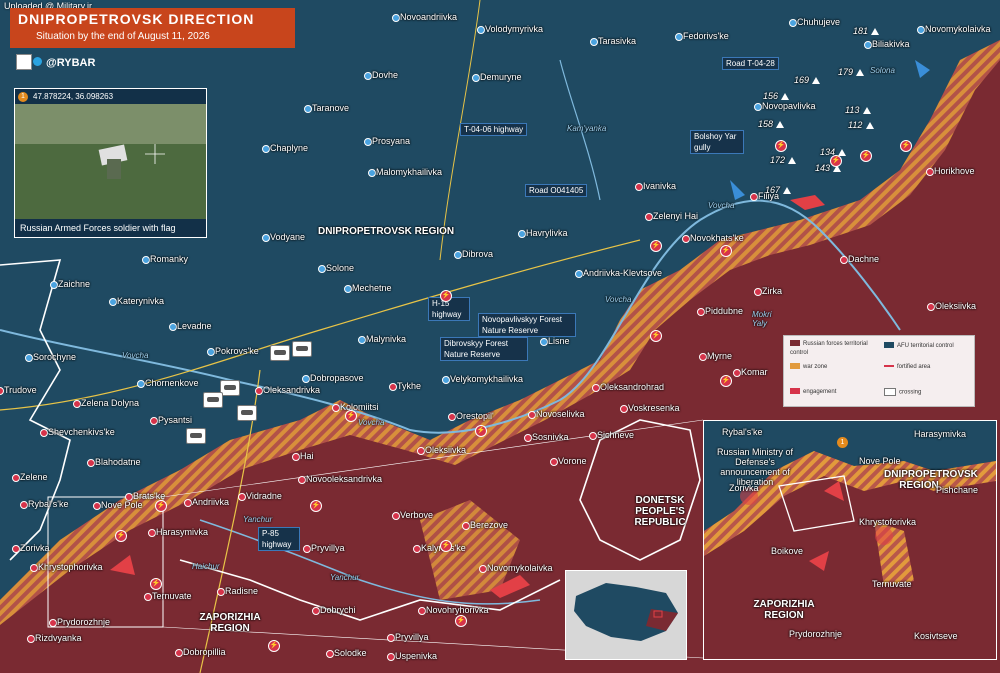 The width and height of the screenshot is (1000, 673). I want to click on settlement-label: Katerynivka, so click(141, 301).